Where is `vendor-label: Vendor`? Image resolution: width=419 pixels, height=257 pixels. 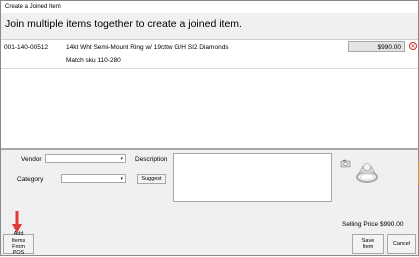 vendor-label: Vendor is located at coordinates (31, 159).